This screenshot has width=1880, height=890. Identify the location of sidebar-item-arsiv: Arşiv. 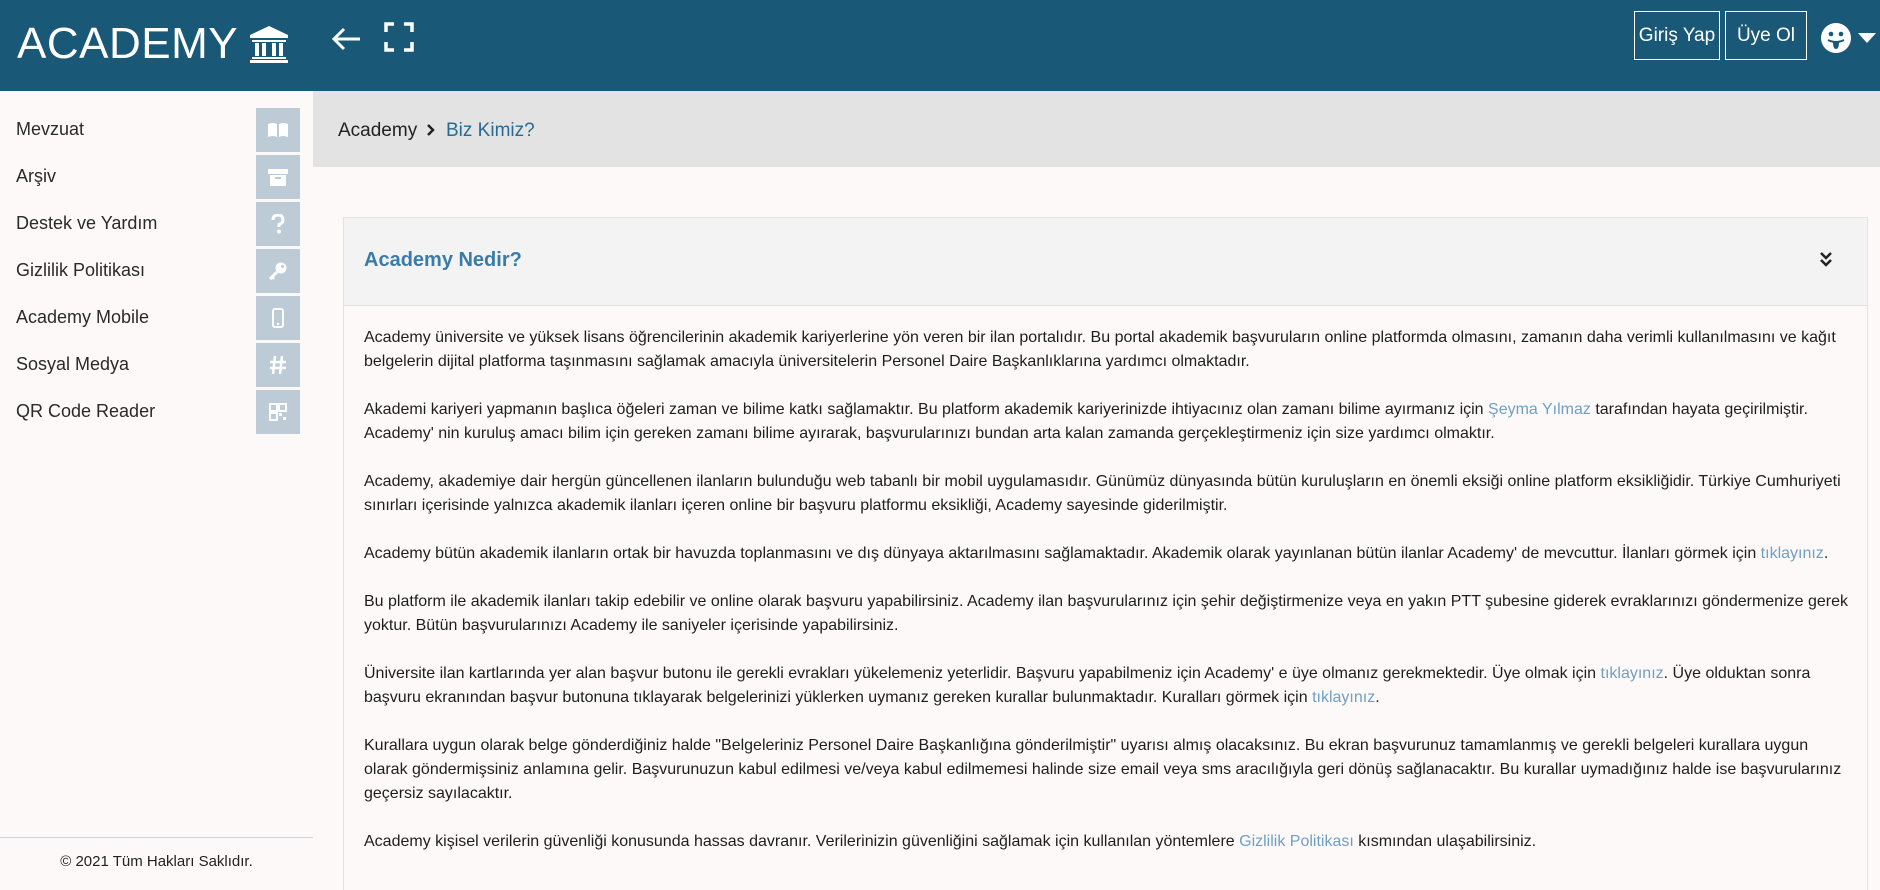
(150, 177).